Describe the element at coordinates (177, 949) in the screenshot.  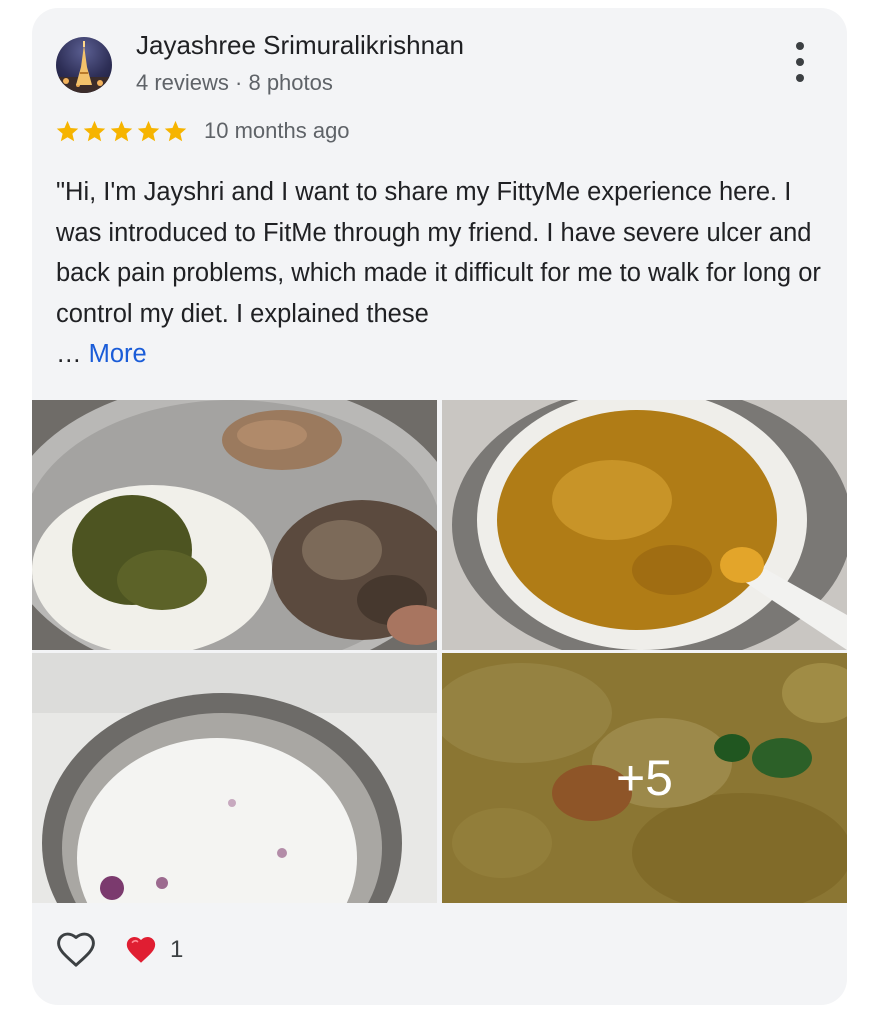
I see `reaction-count: 1` at that location.